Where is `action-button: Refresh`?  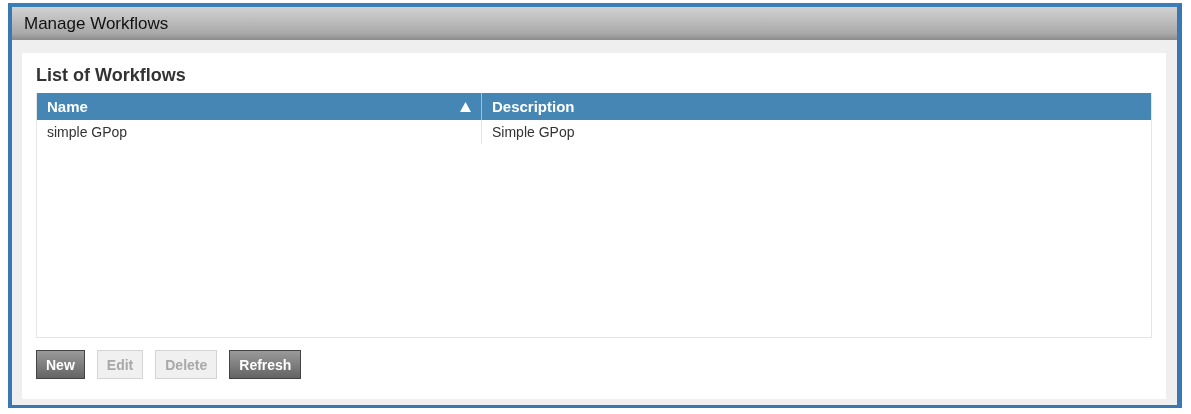 action-button: Refresh is located at coordinates (265, 364).